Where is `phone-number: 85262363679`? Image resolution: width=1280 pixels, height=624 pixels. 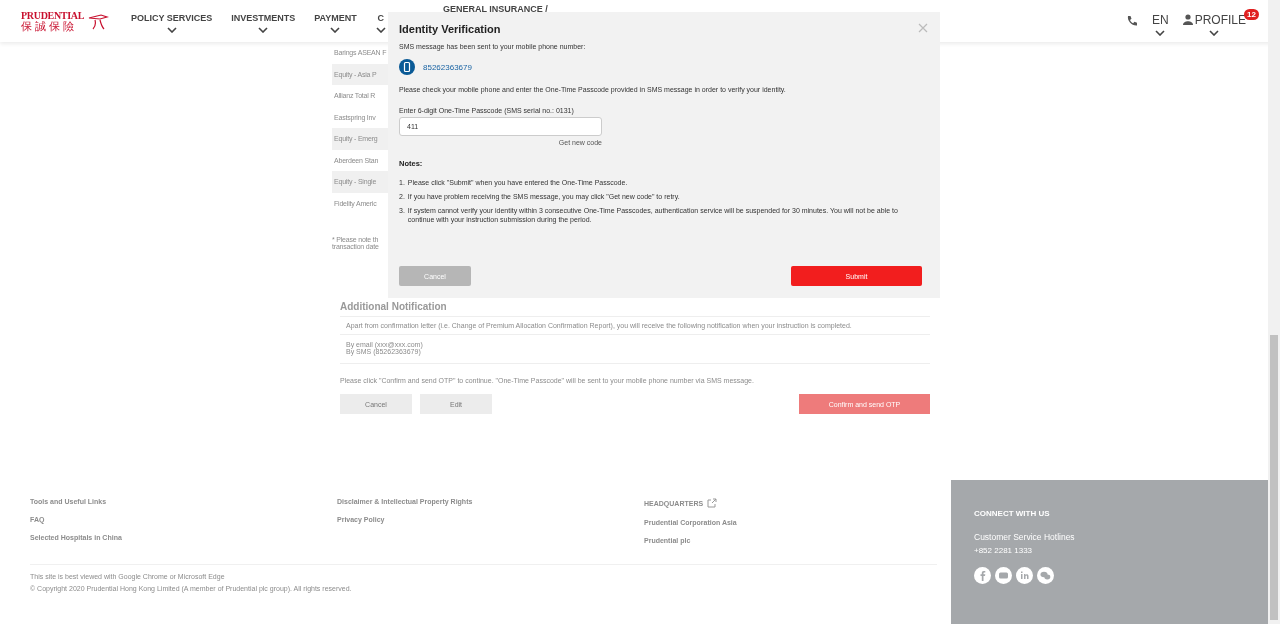 phone-number: 85262363679 is located at coordinates (447, 67).